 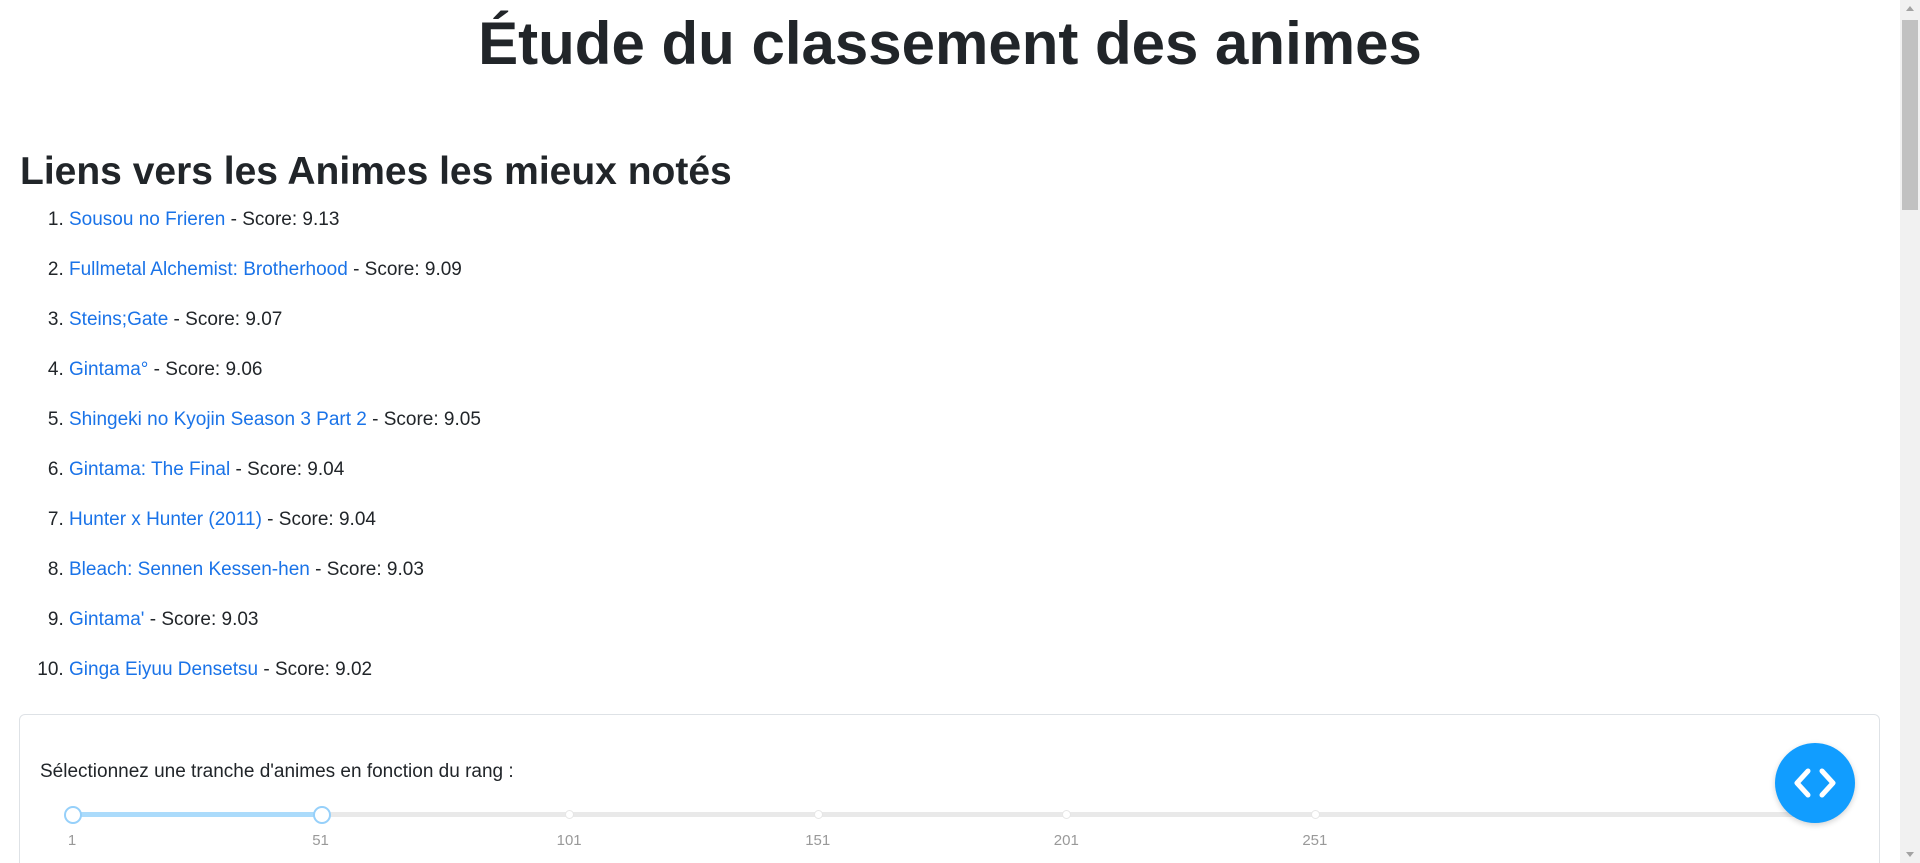 I want to click on anime-score: - Score: 9.05, so click(x=423, y=419).